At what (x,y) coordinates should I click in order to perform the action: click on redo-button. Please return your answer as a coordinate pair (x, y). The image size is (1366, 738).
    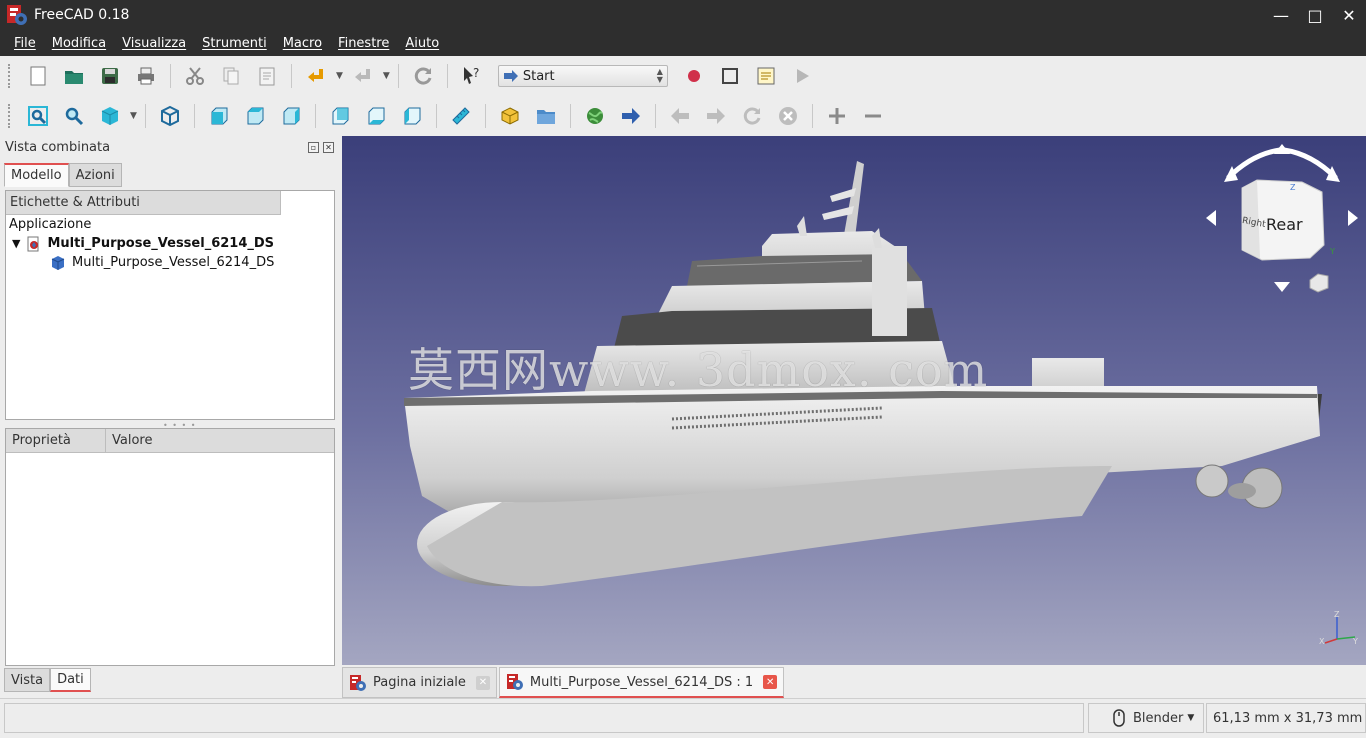
    Looking at the image, I should click on (363, 76).